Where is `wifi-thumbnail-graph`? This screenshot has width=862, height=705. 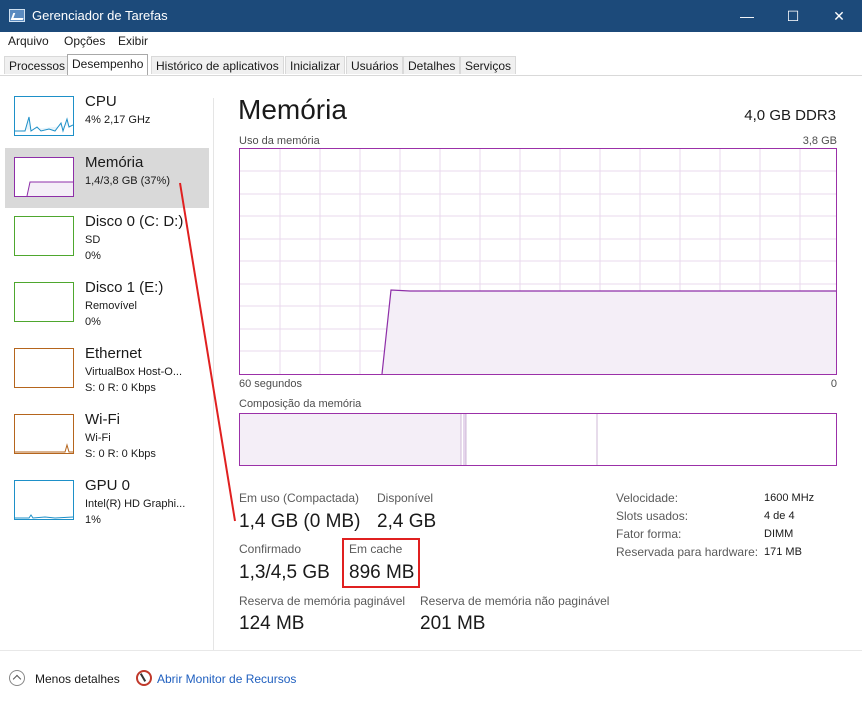
wifi-thumbnail-graph is located at coordinates (44, 434).